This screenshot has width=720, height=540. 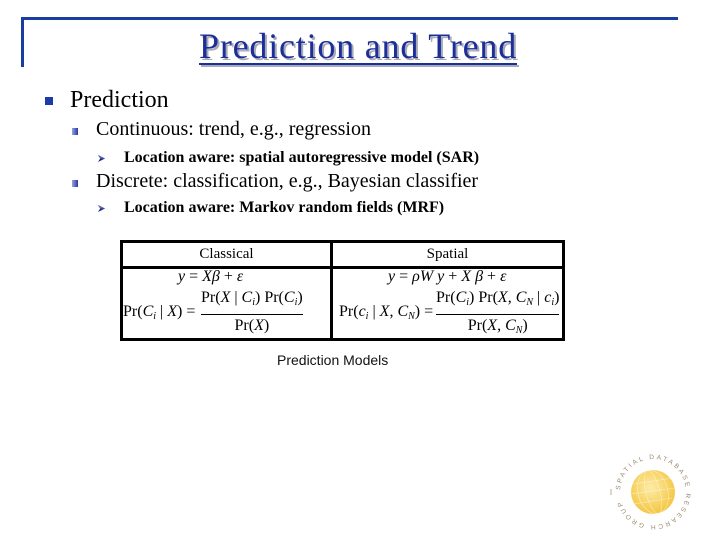 I want to click on research-group-logo: SPATIAL DATABASE RESEARCH GROUP, so click(x=650, y=492).